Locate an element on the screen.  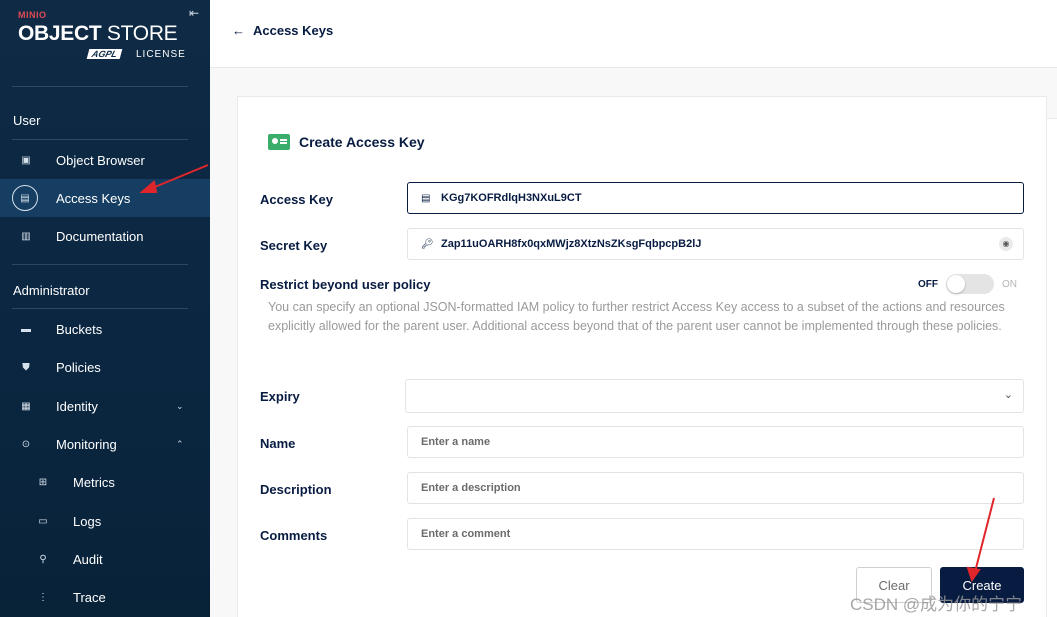
chevron-up-icon: ⌃ is located at coordinates (180, 444).